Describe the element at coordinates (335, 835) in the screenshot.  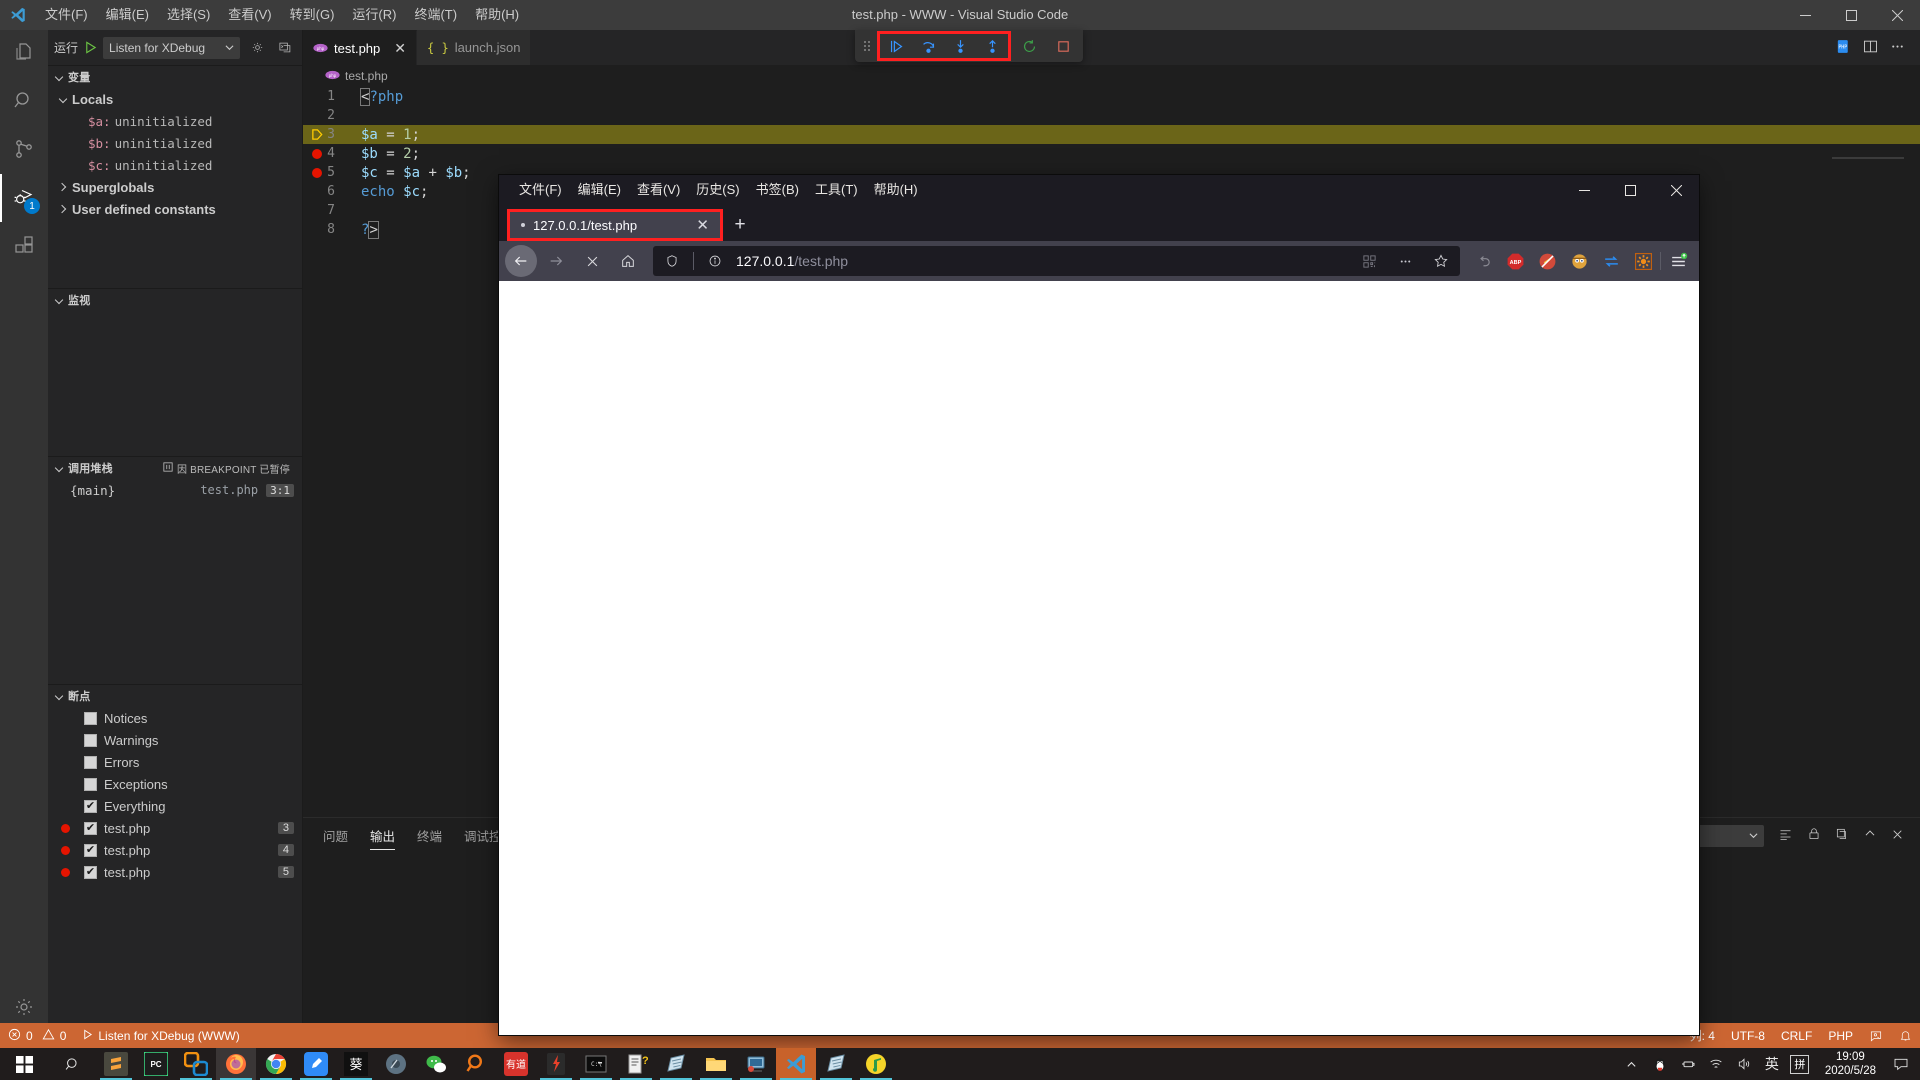
I see `panel-tab-problems: 问题` at that location.